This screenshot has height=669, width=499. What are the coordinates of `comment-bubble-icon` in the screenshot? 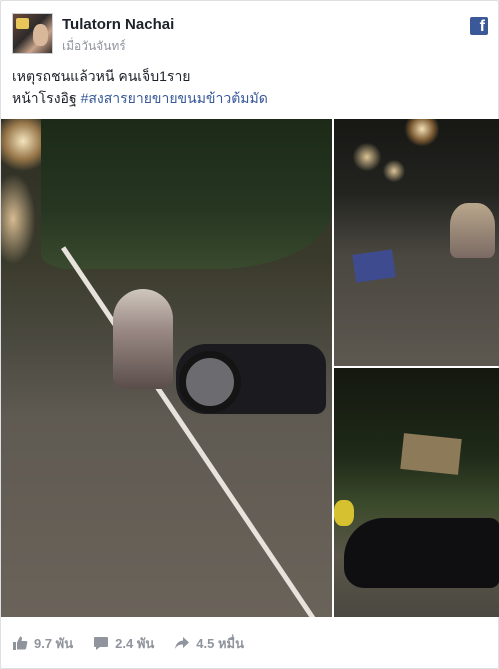 It's located at (101, 643).